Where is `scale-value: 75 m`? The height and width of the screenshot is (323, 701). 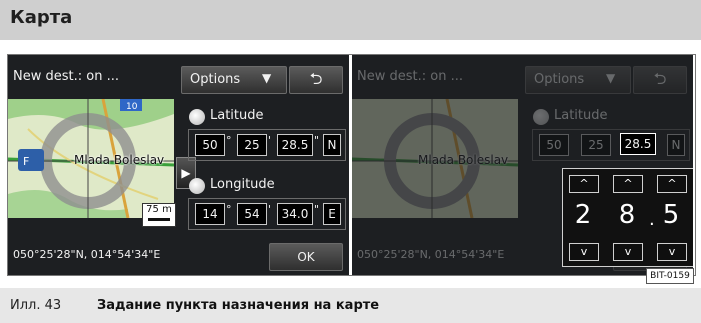 scale-value: 75 m is located at coordinates (159, 209).